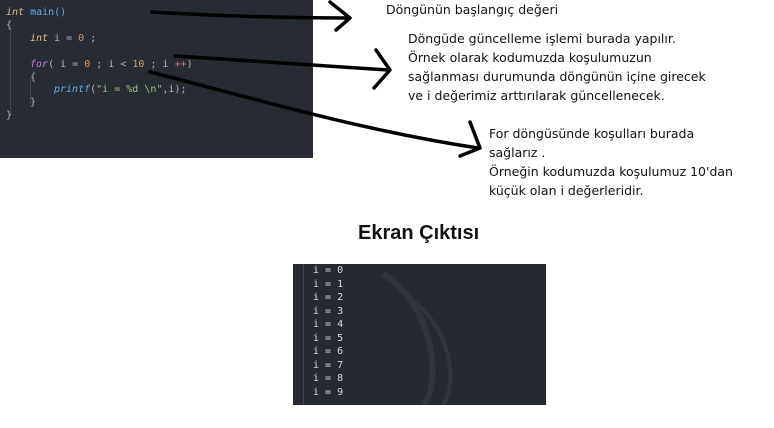  Describe the element at coordinates (419, 233) in the screenshot. I see `output-title: Ekran Çıktısı` at that location.